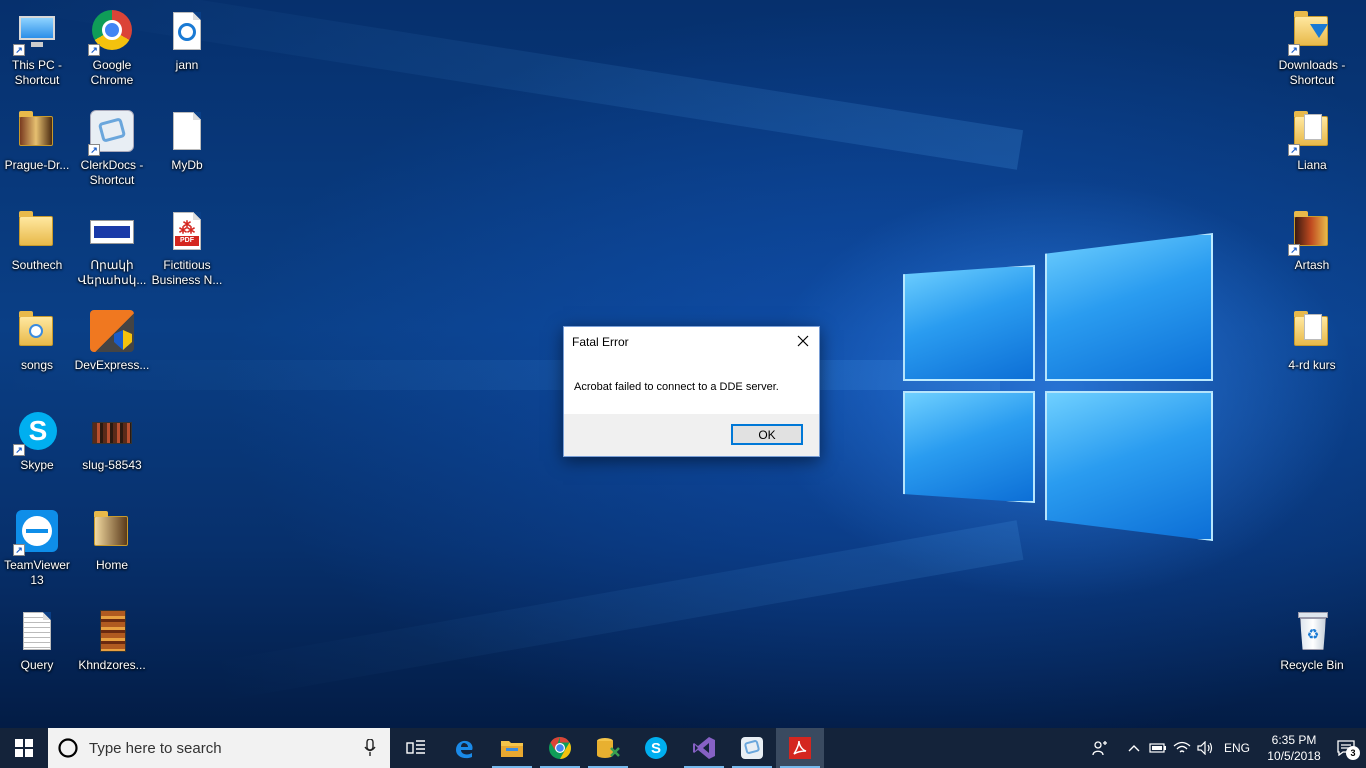  What do you see at coordinates (370, 748) in the screenshot?
I see `microphone-icon` at bounding box center [370, 748].